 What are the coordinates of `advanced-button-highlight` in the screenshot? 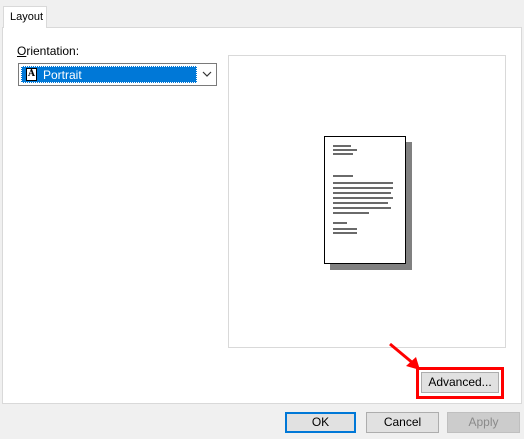 It's located at (460, 383).